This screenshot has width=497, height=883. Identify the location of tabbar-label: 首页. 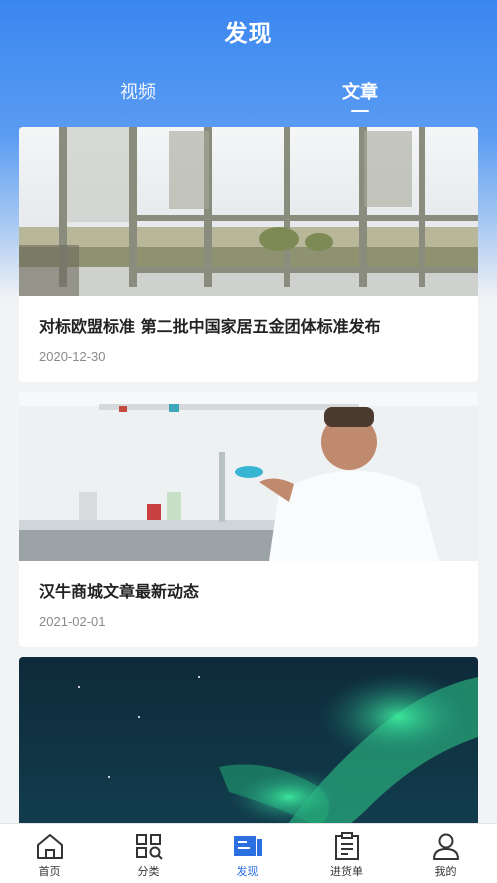
(49, 871).